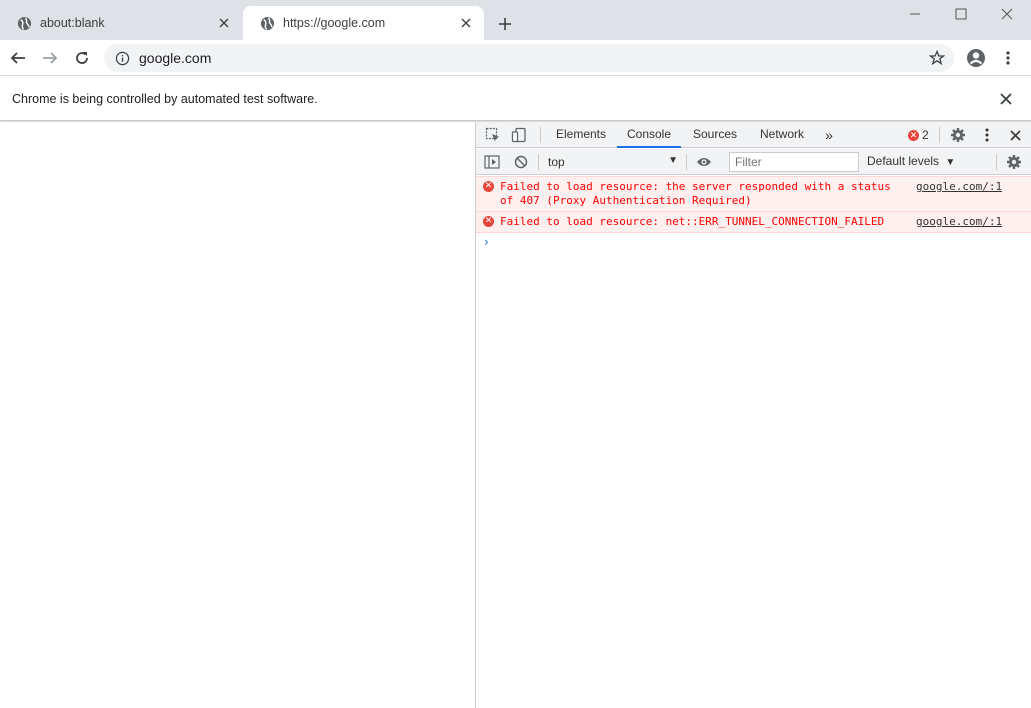  I want to click on console-prompt: ›, so click(753, 242).